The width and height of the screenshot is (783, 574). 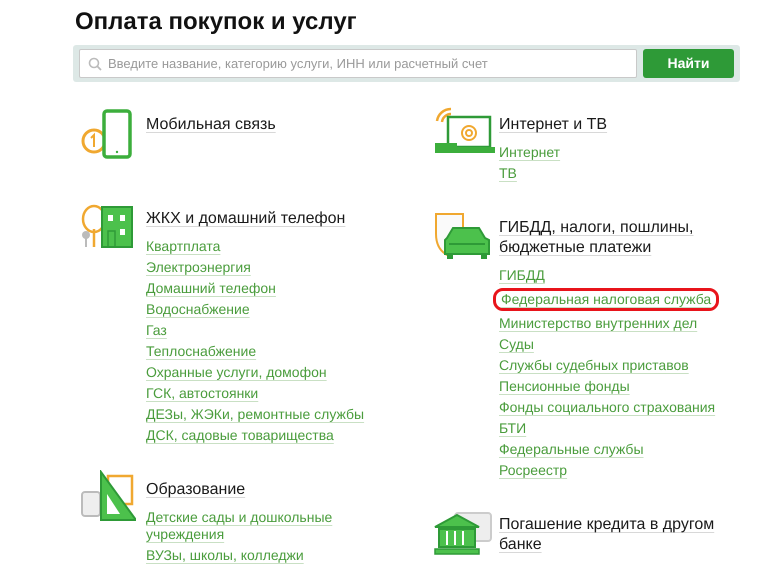 What do you see at coordinates (240, 435) in the screenshot?
I see `service-link: ДСК, садовые товарищества` at bounding box center [240, 435].